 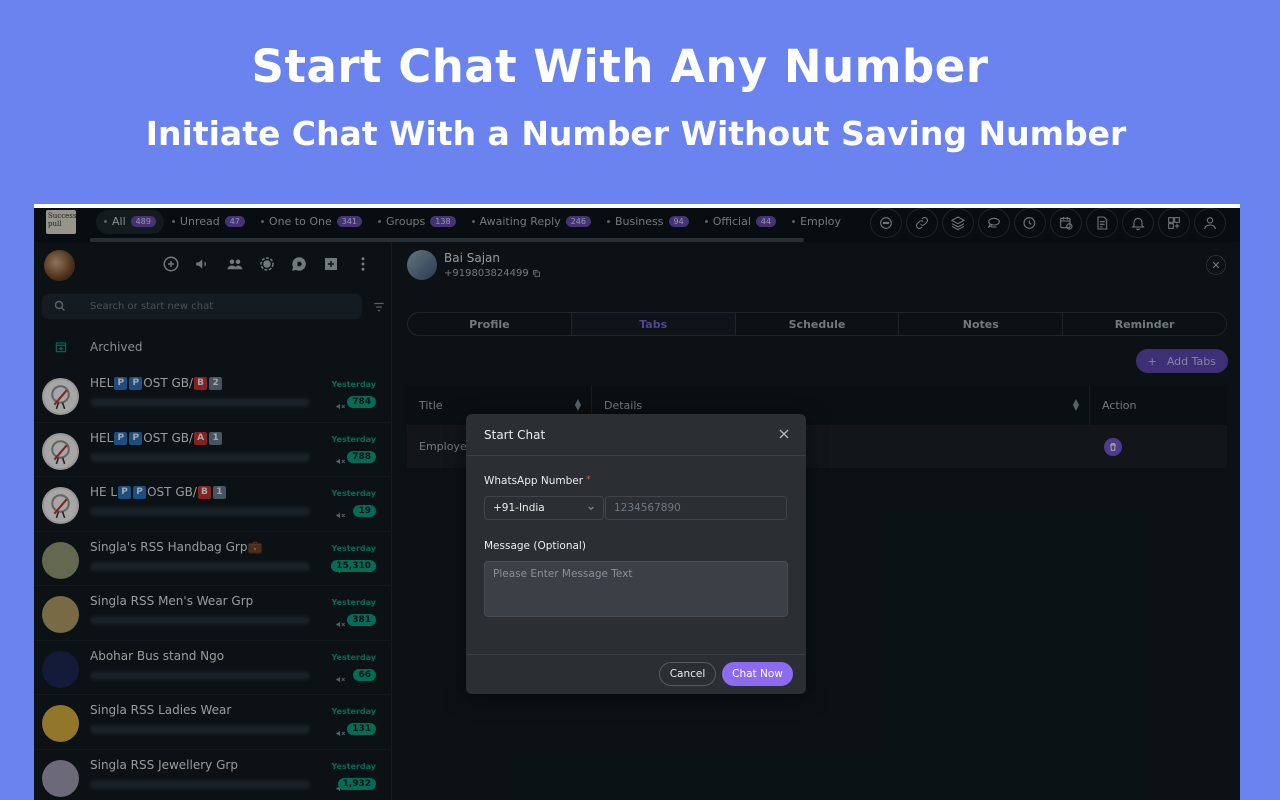 I want to click on number-label-row: WhatsApp Number *, so click(x=537, y=481).